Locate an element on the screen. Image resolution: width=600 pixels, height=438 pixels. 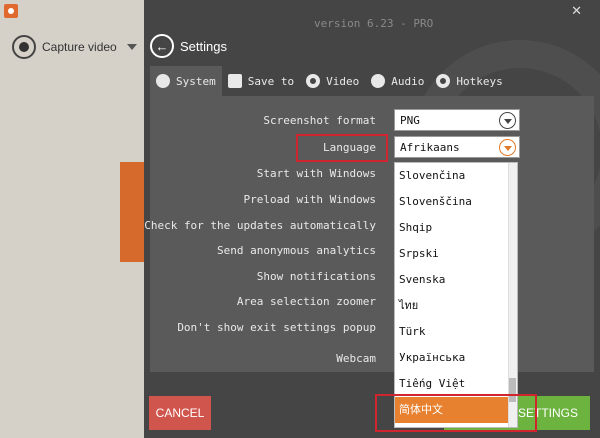
settings-title: Settings is located at coordinates (203, 46).